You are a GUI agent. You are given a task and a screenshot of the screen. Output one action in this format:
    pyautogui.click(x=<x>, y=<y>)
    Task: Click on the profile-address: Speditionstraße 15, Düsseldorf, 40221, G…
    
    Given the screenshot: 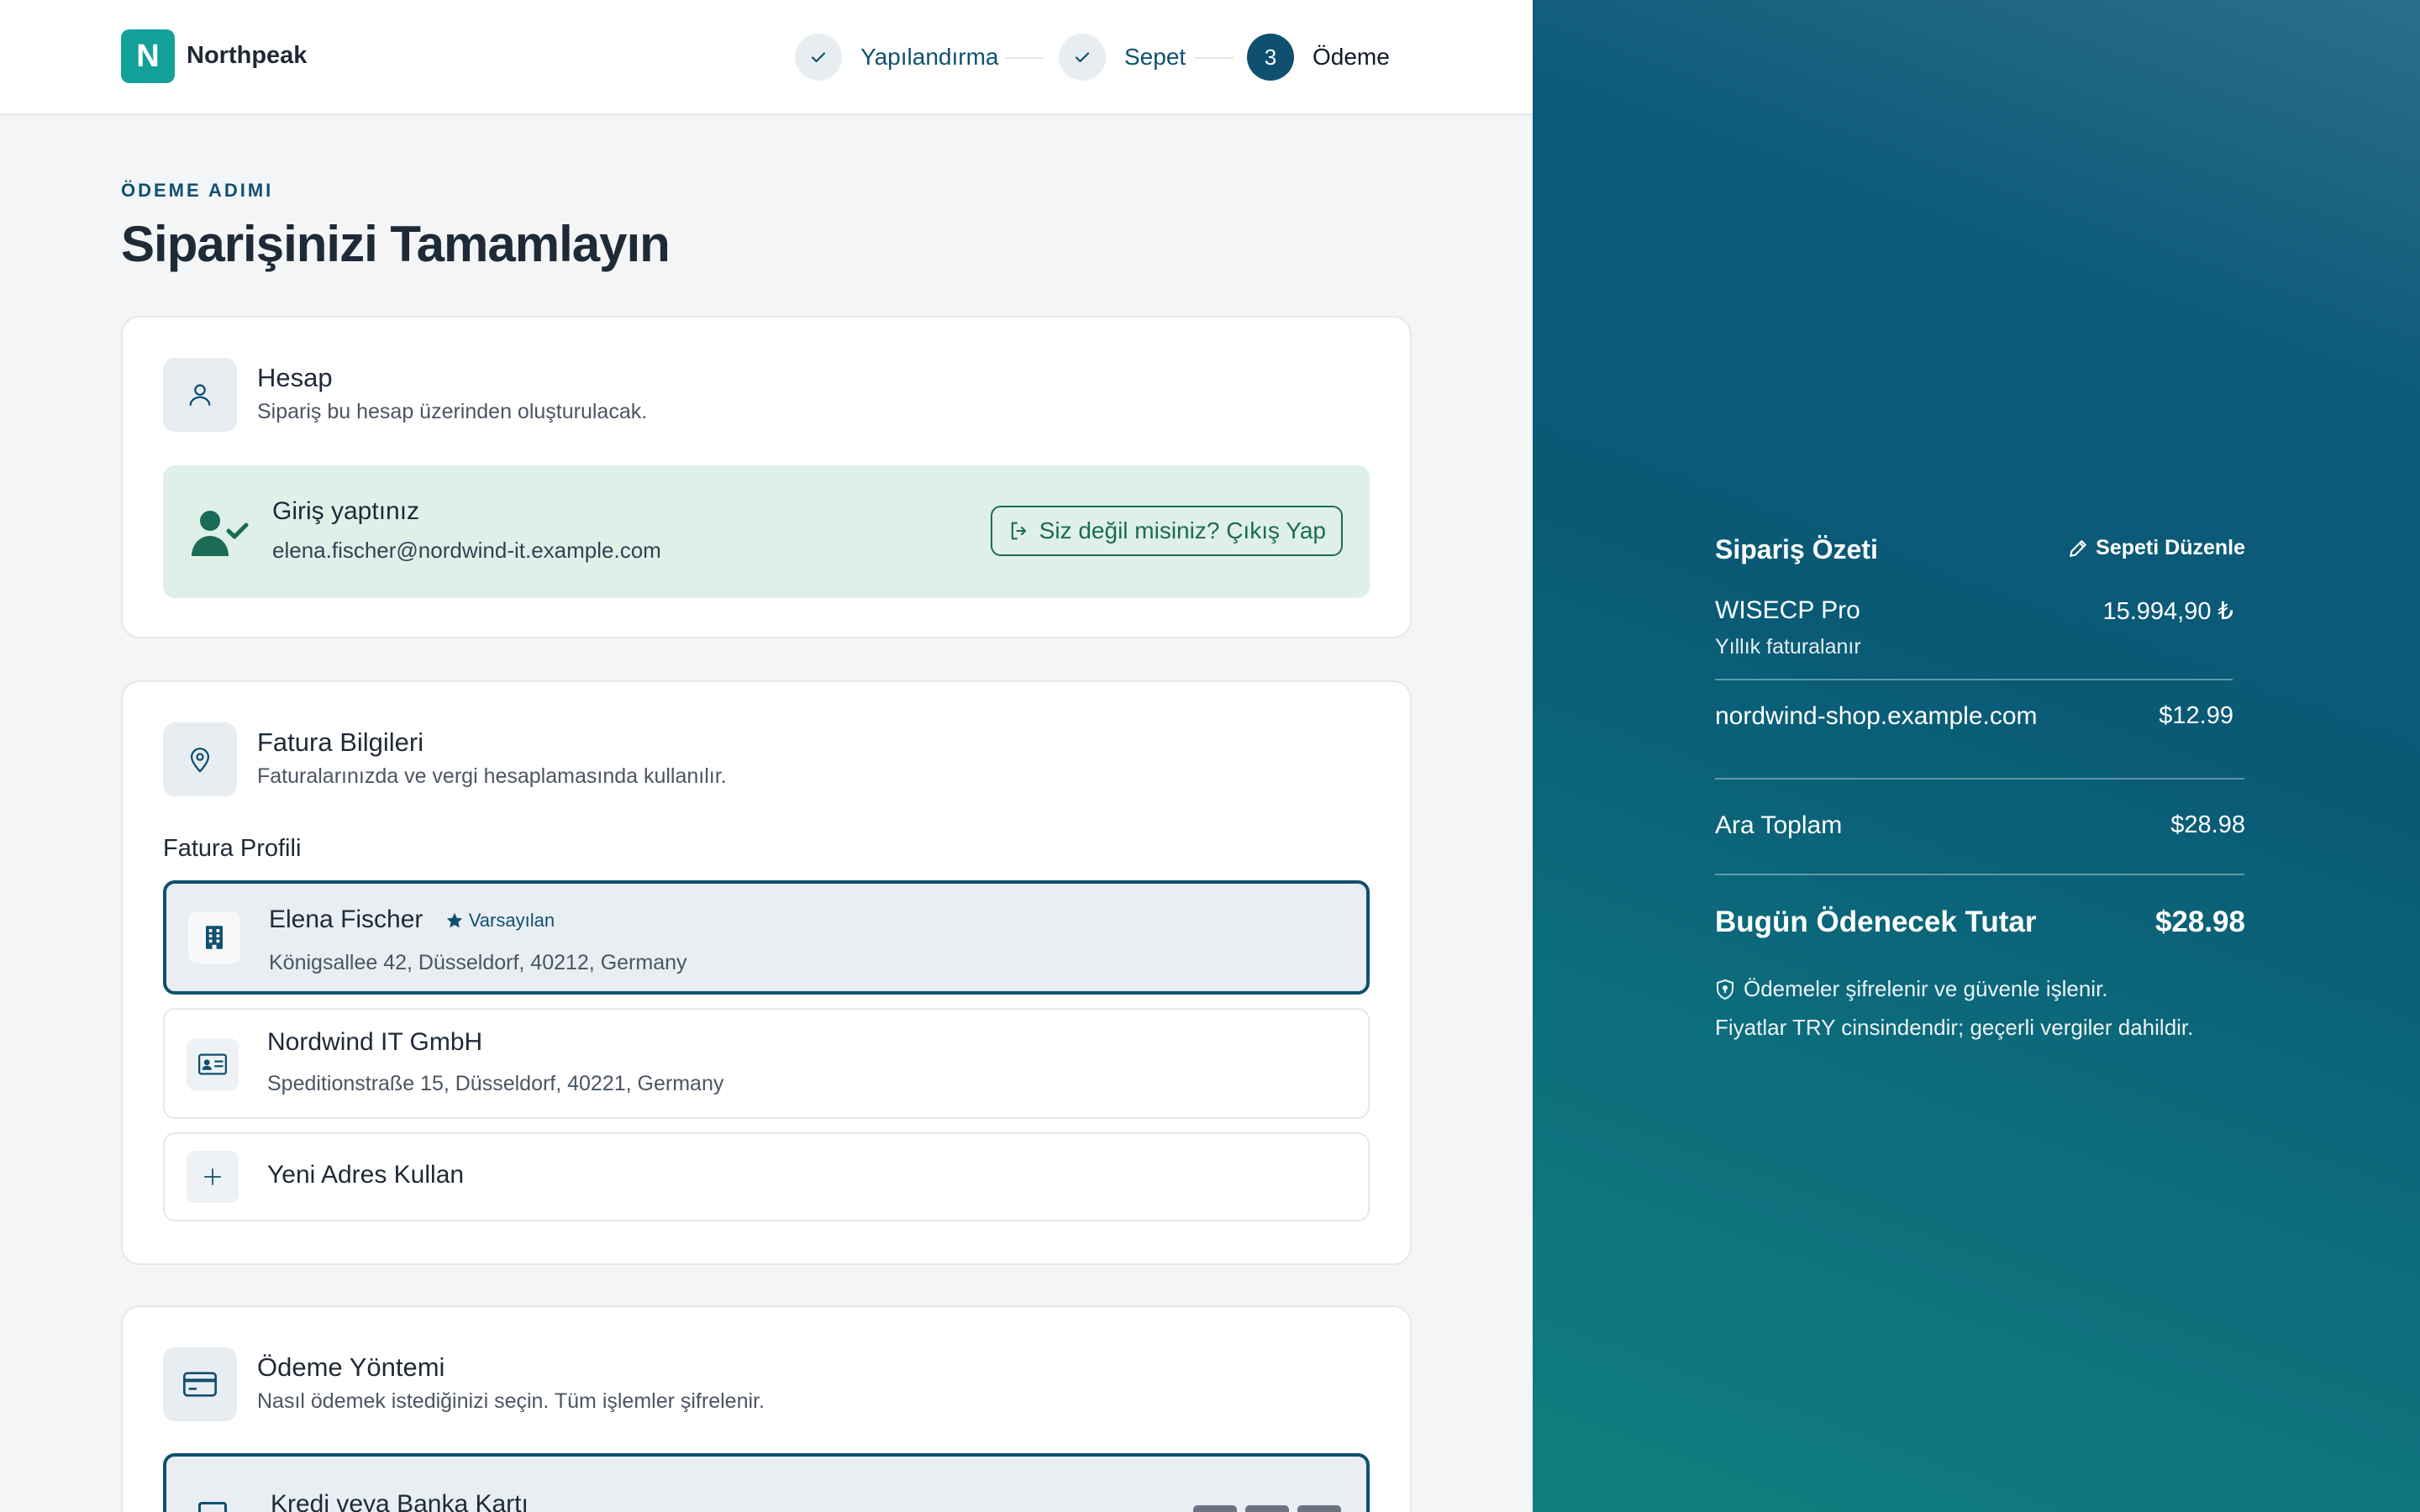 What is the action you would take?
    pyautogui.click(x=496, y=1083)
    